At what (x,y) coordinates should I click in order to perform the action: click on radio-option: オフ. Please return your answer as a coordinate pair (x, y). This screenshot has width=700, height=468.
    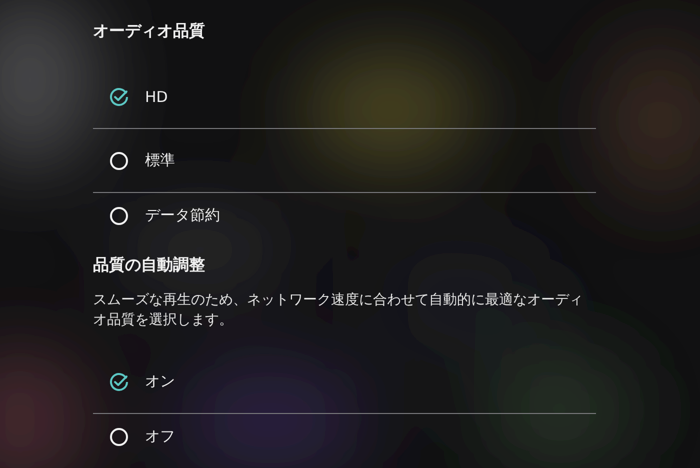
    Looking at the image, I should click on (344, 437).